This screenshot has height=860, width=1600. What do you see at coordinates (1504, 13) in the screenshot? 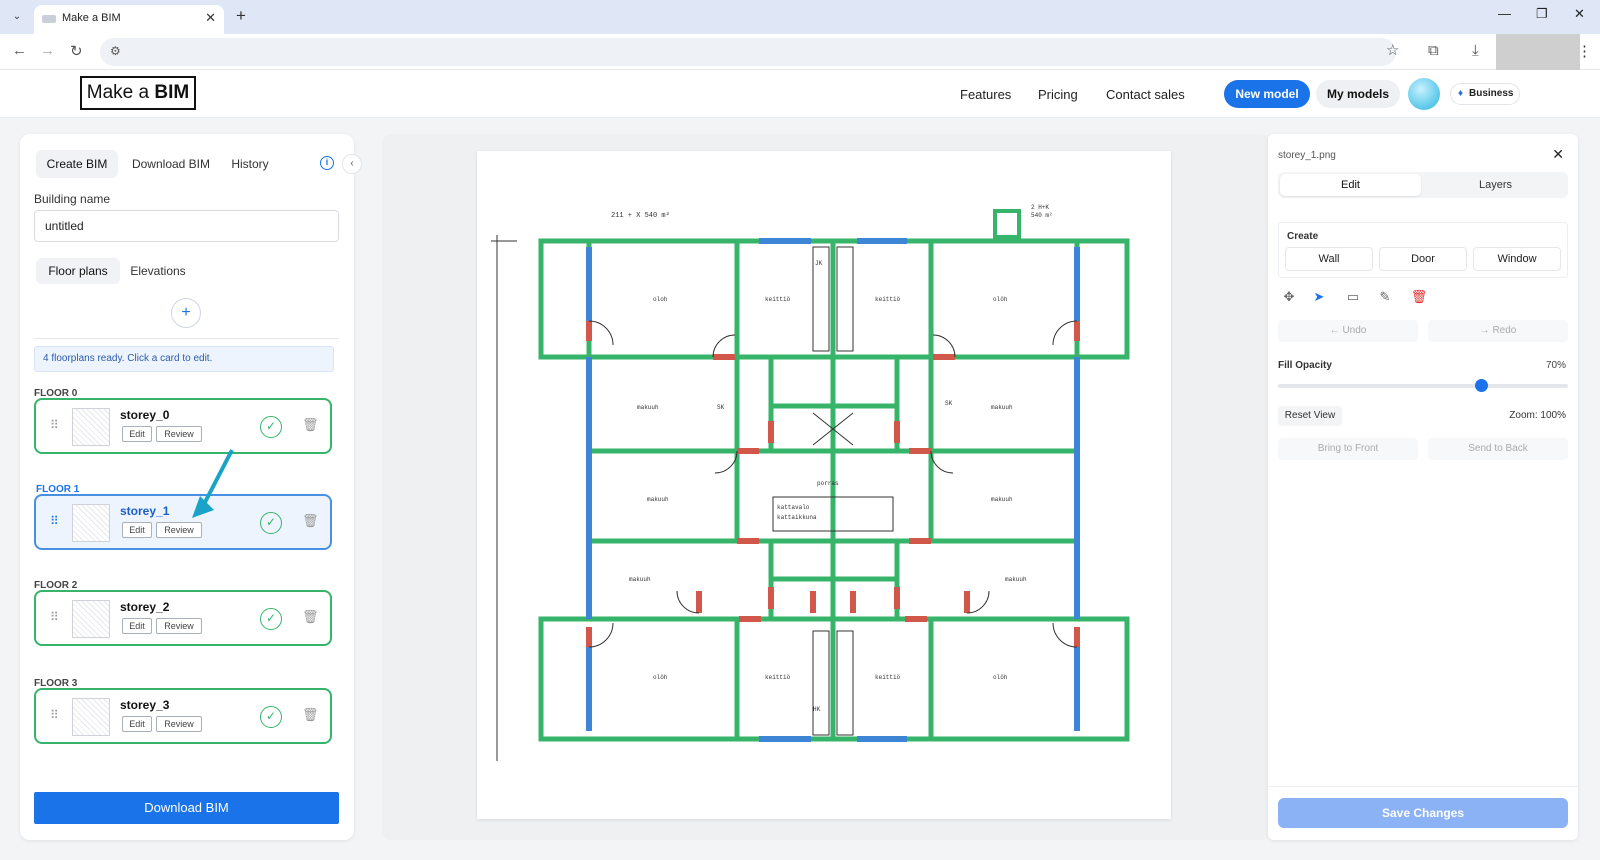
I see `minimize-icon: —` at bounding box center [1504, 13].